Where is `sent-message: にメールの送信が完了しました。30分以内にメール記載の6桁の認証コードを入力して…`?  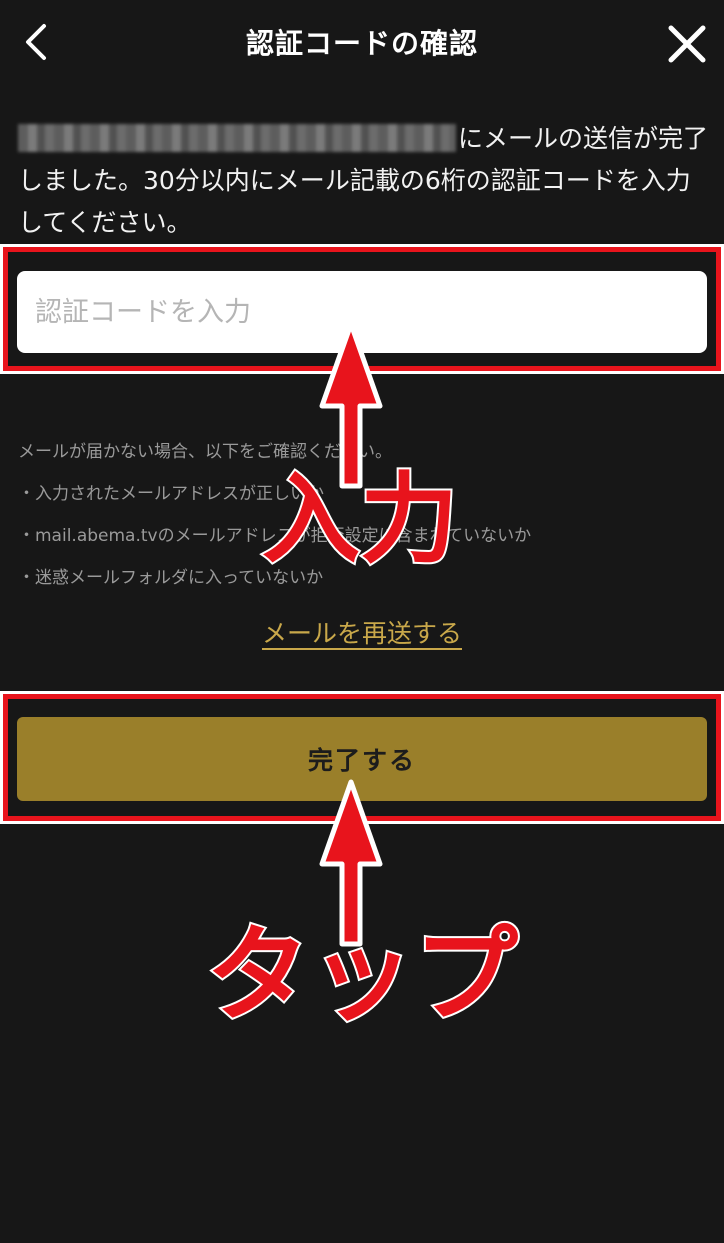
sent-message: にメールの送信が完了しました。30分以内にメール記載の6桁の認証コードを入力して… is located at coordinates (363, 181).